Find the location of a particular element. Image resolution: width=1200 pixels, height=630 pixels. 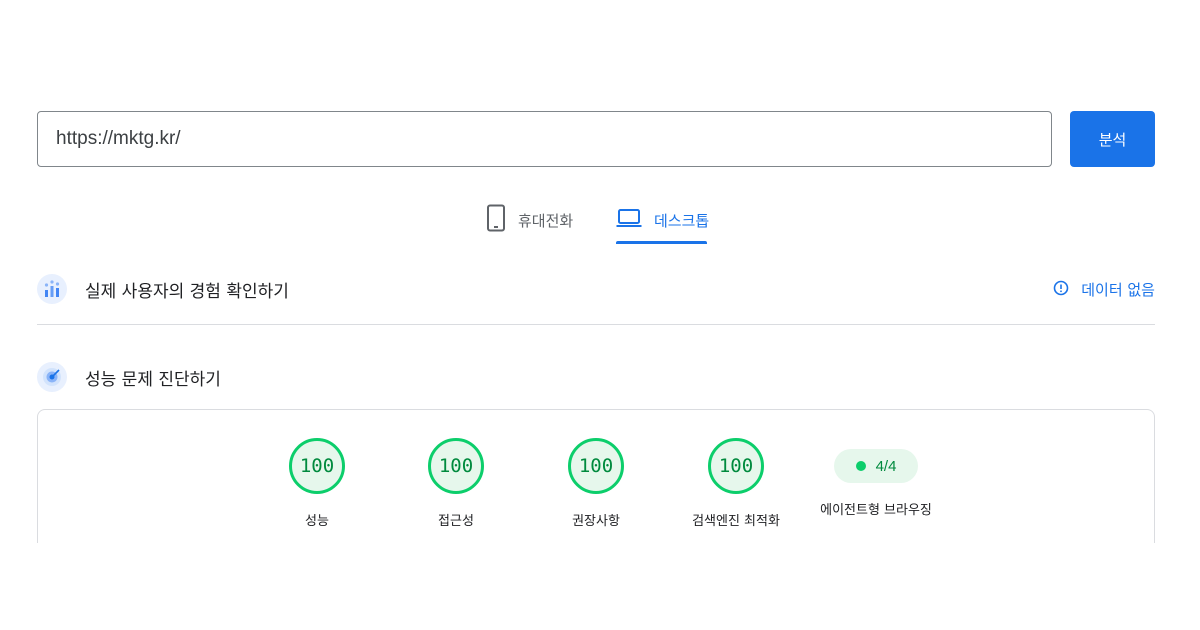

tab-desktop-label: 데스크톱 is located at coordinates (682, 220).